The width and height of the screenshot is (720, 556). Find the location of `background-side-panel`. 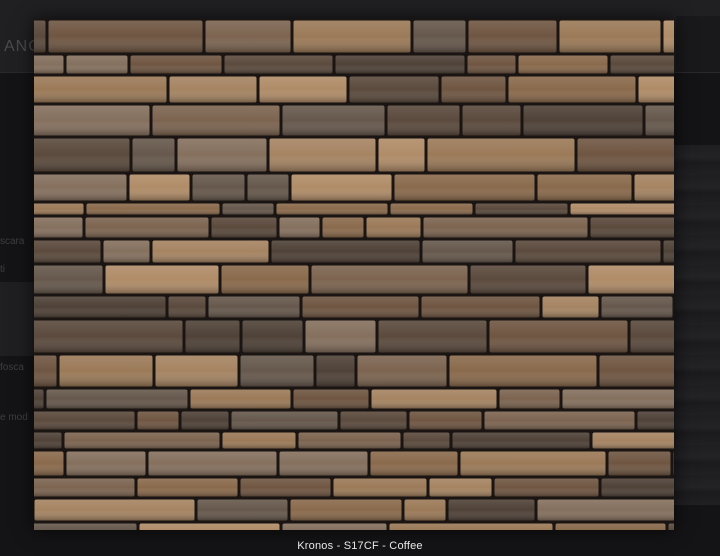

background-side-panel is located at coordinates (698, 44).